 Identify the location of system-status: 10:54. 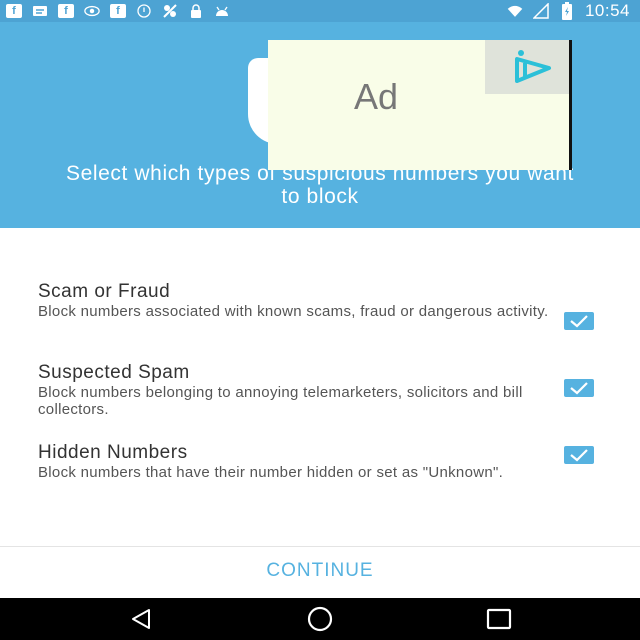
(568, 11).